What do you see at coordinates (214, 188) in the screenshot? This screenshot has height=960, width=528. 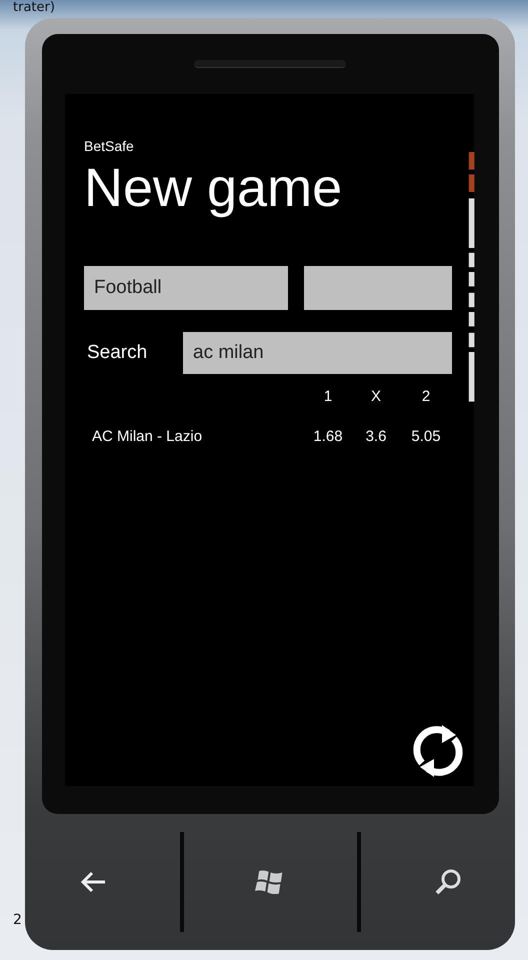 I see `page-title: New game` at bounding box center [214, 188].